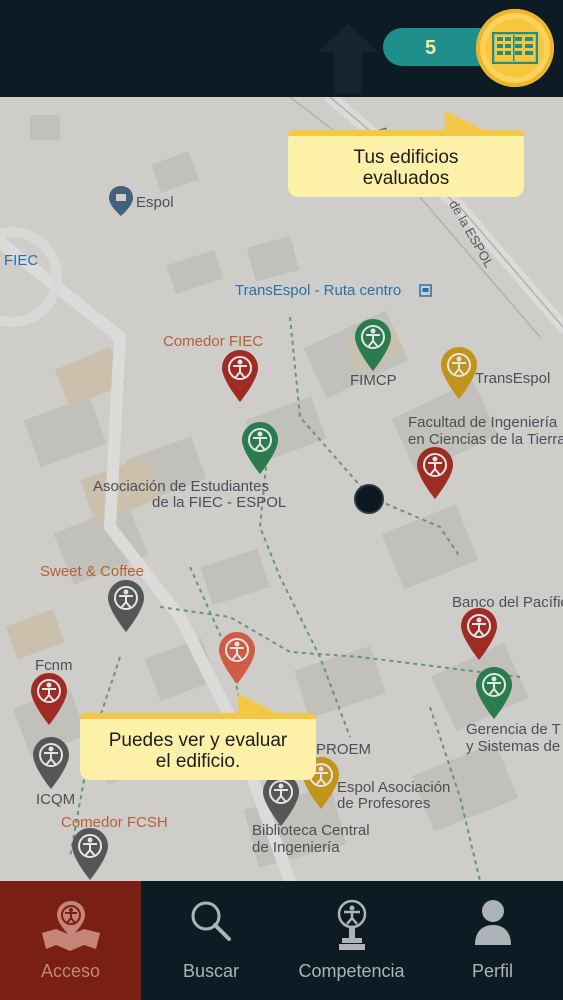 The height and width of the screenshot is (1000, 563). I want to click on tooltip-evaluated-line2: evaluados, so click(406, 178).